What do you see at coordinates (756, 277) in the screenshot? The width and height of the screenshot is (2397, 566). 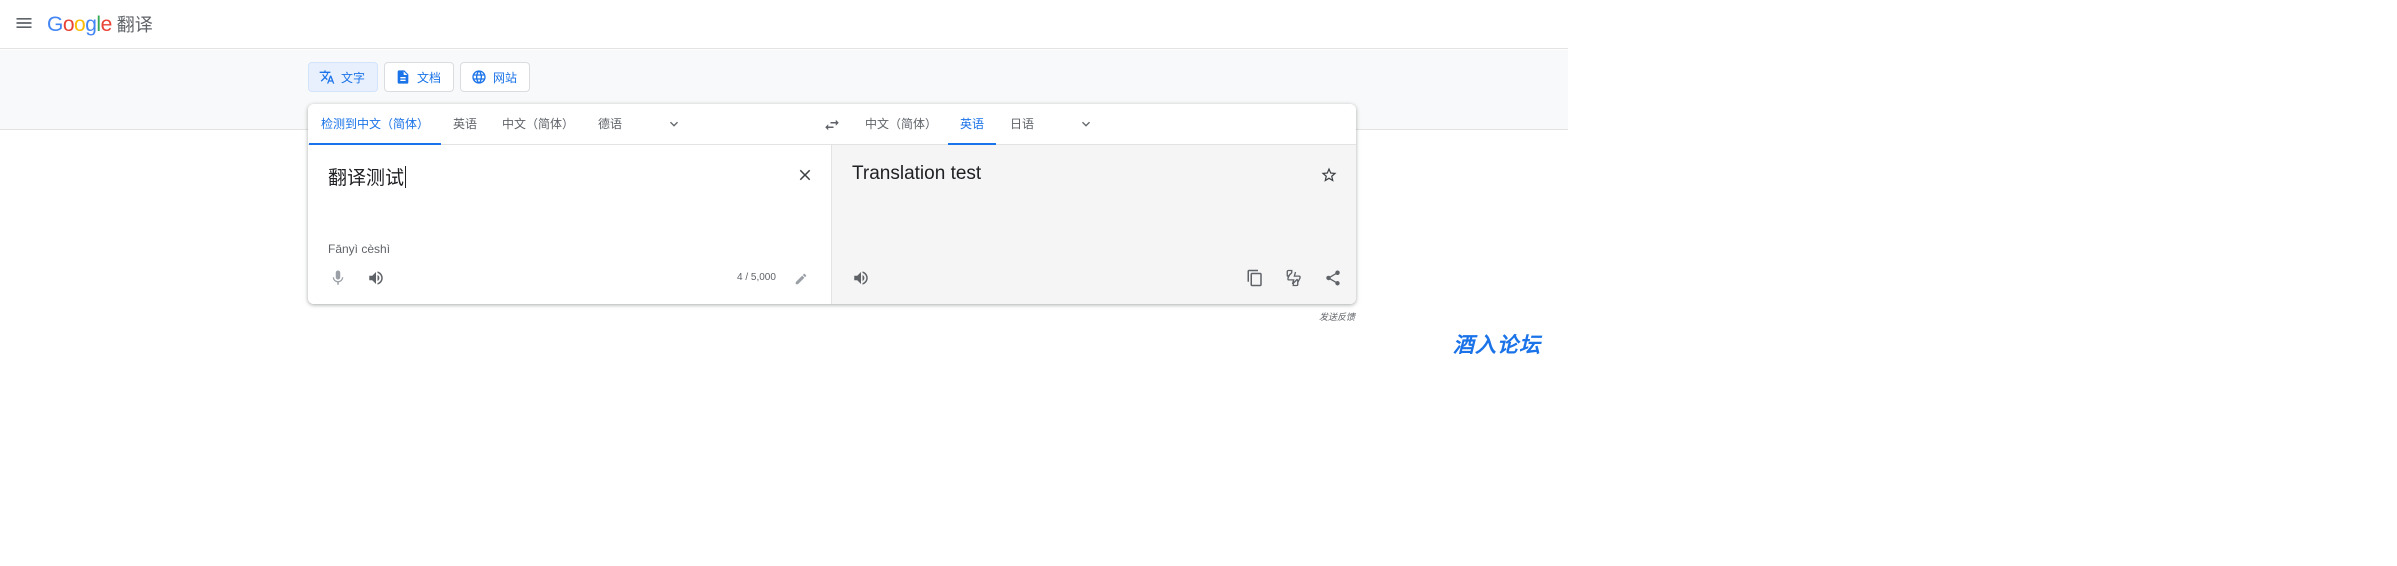 I see `character-count: 4 / 5,000` at bounding box center [756, 277].